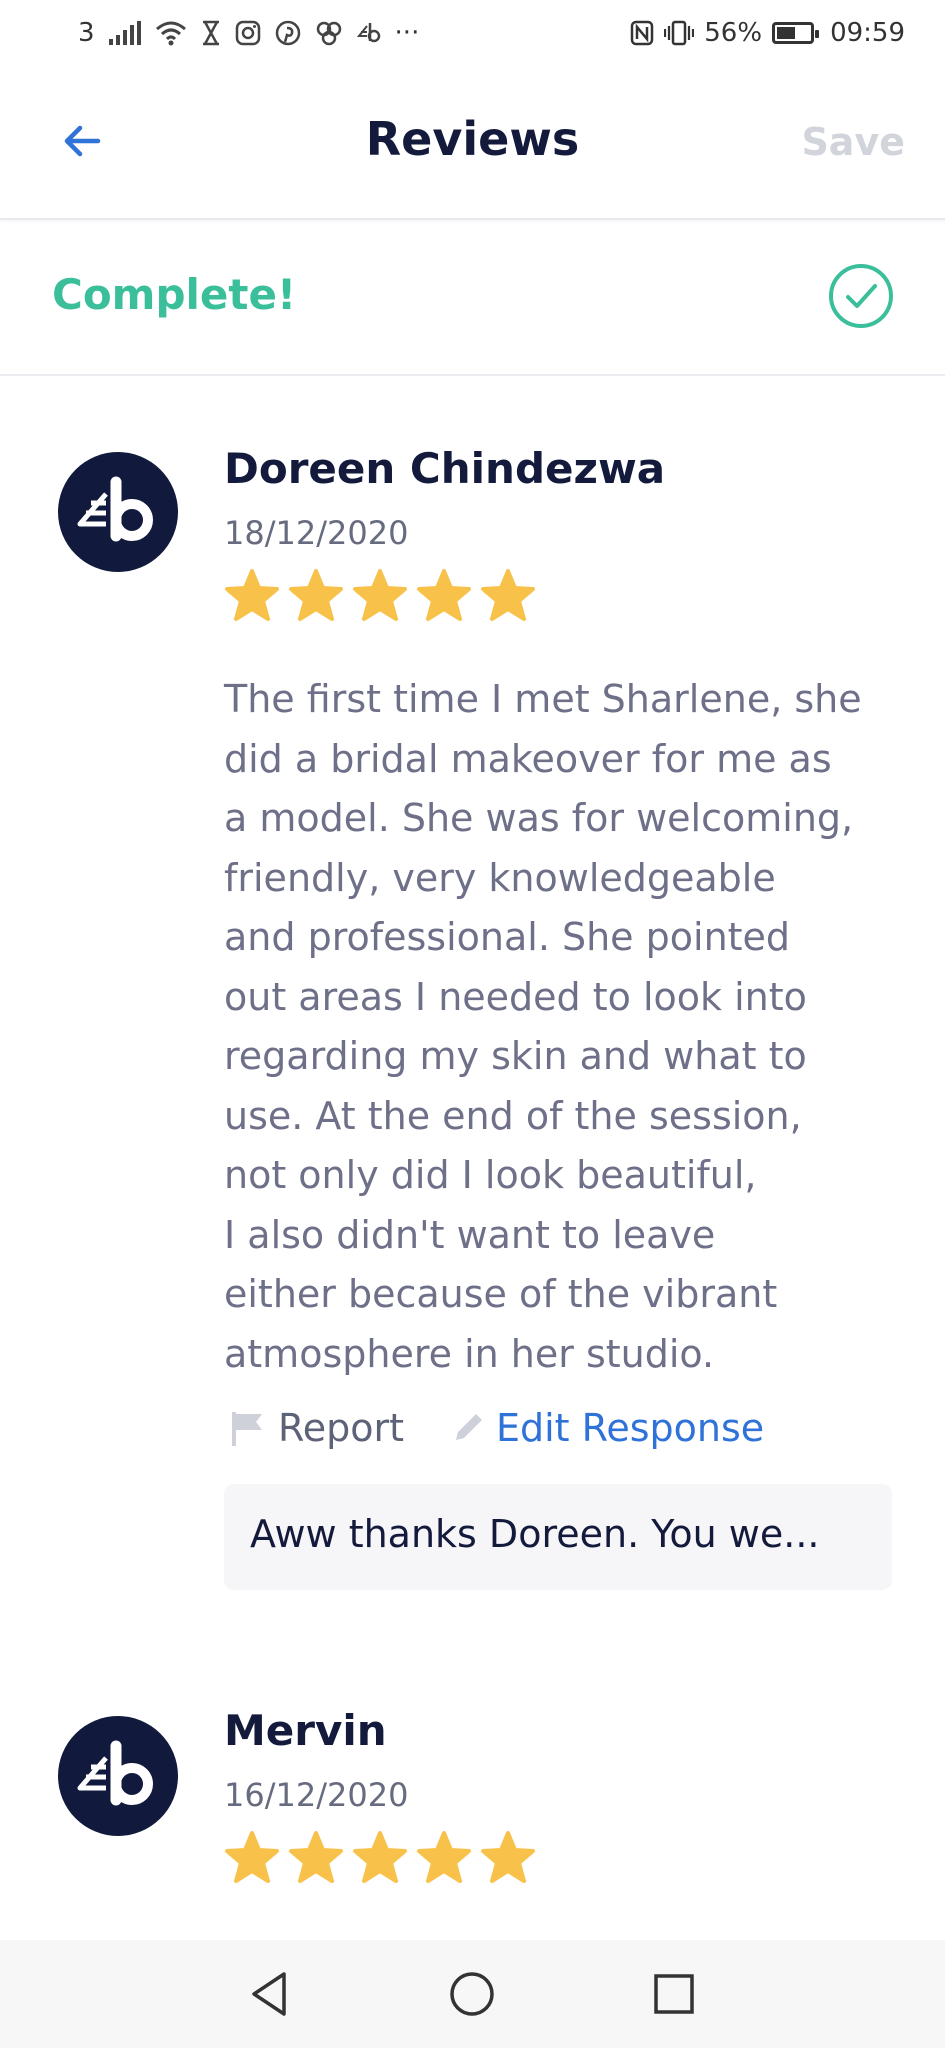 This screenshot has height=2048, width=945. Describe the element at coordinates (853, 142) in the screenshot. I see `save-button: Save` at that location.